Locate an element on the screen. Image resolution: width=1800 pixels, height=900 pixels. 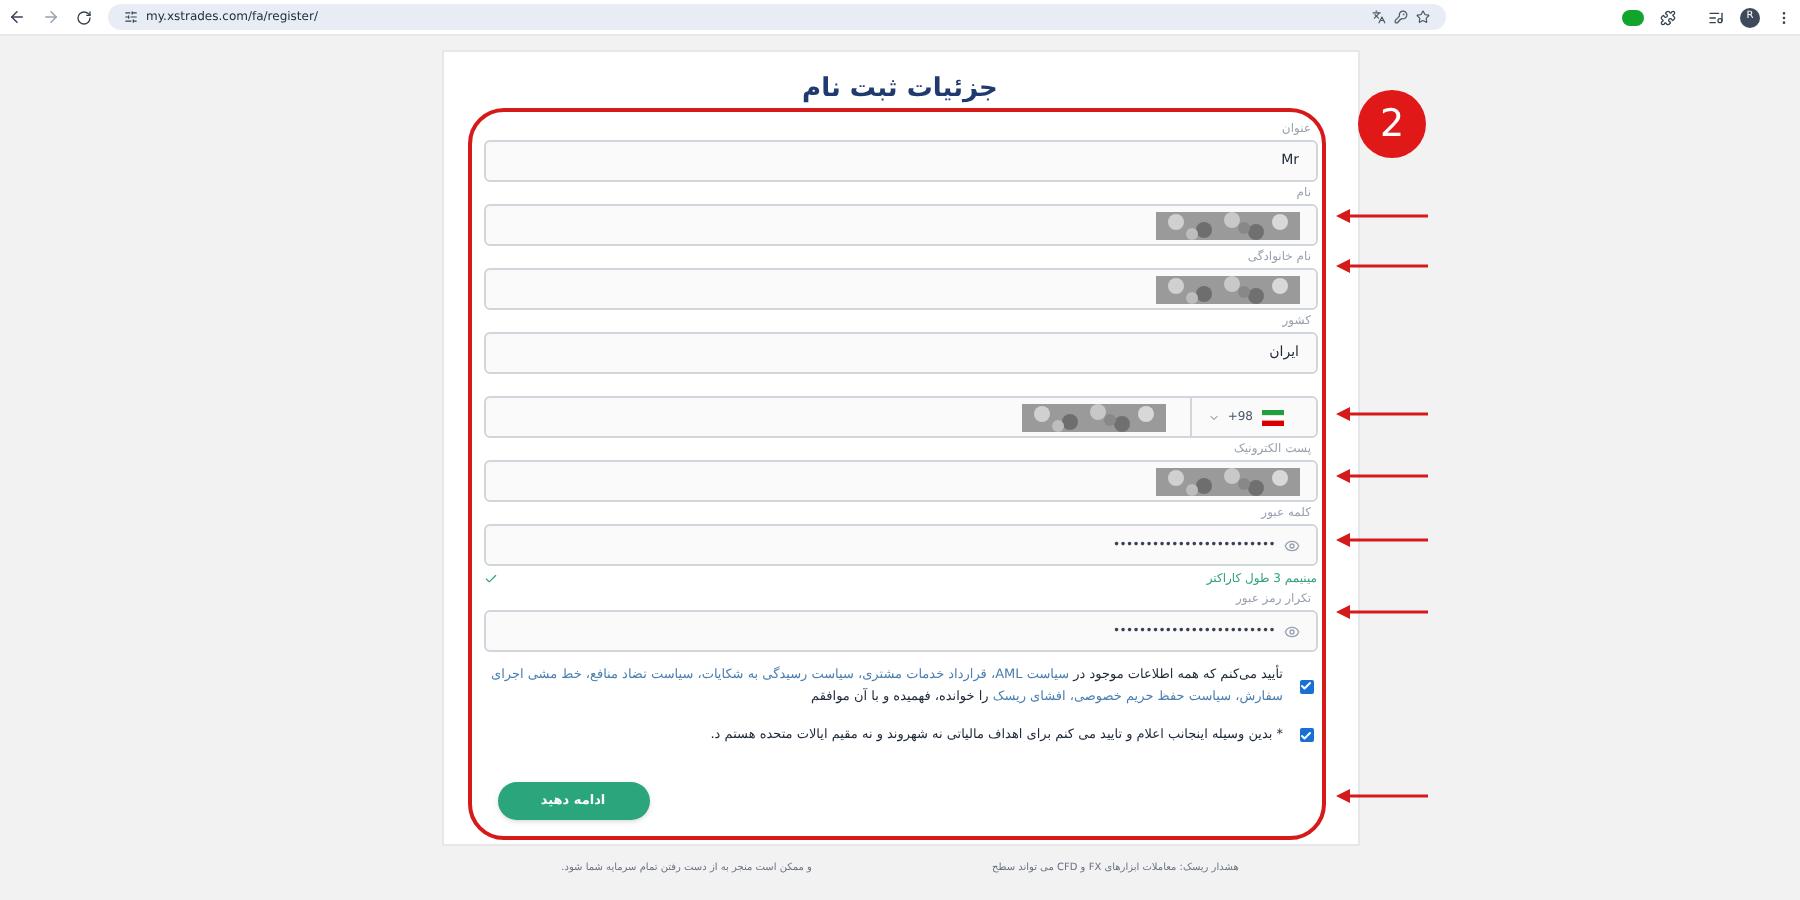
flag-icon is located at coordinates (1272, 417).